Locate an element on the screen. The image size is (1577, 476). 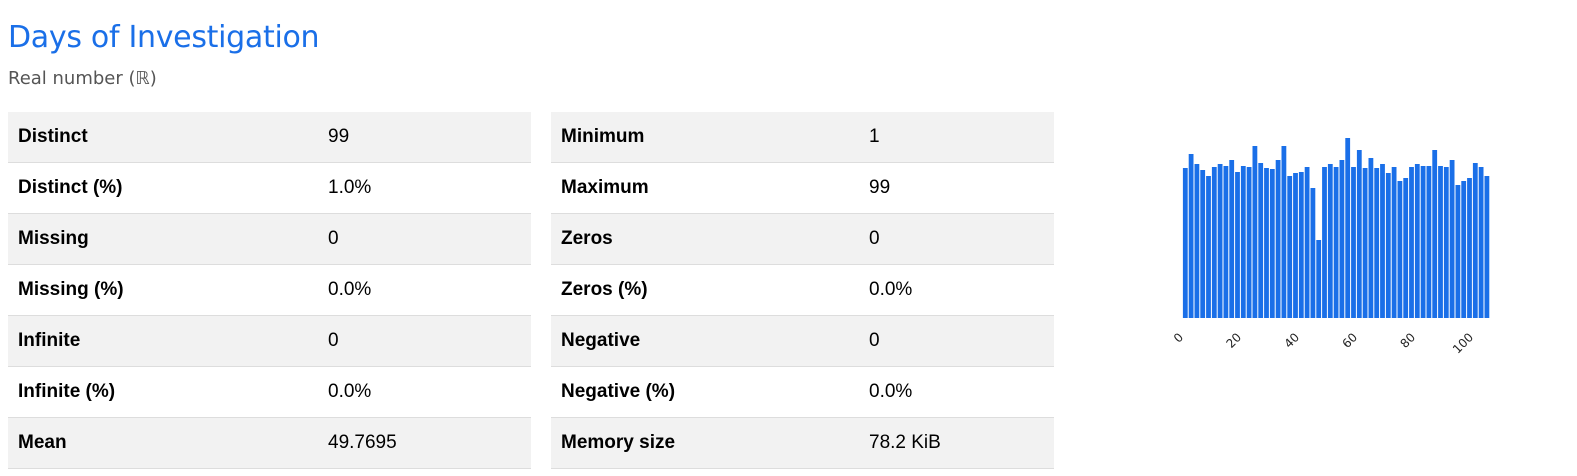
stat-label: Negative (%) is located at coordinates (705, 392).